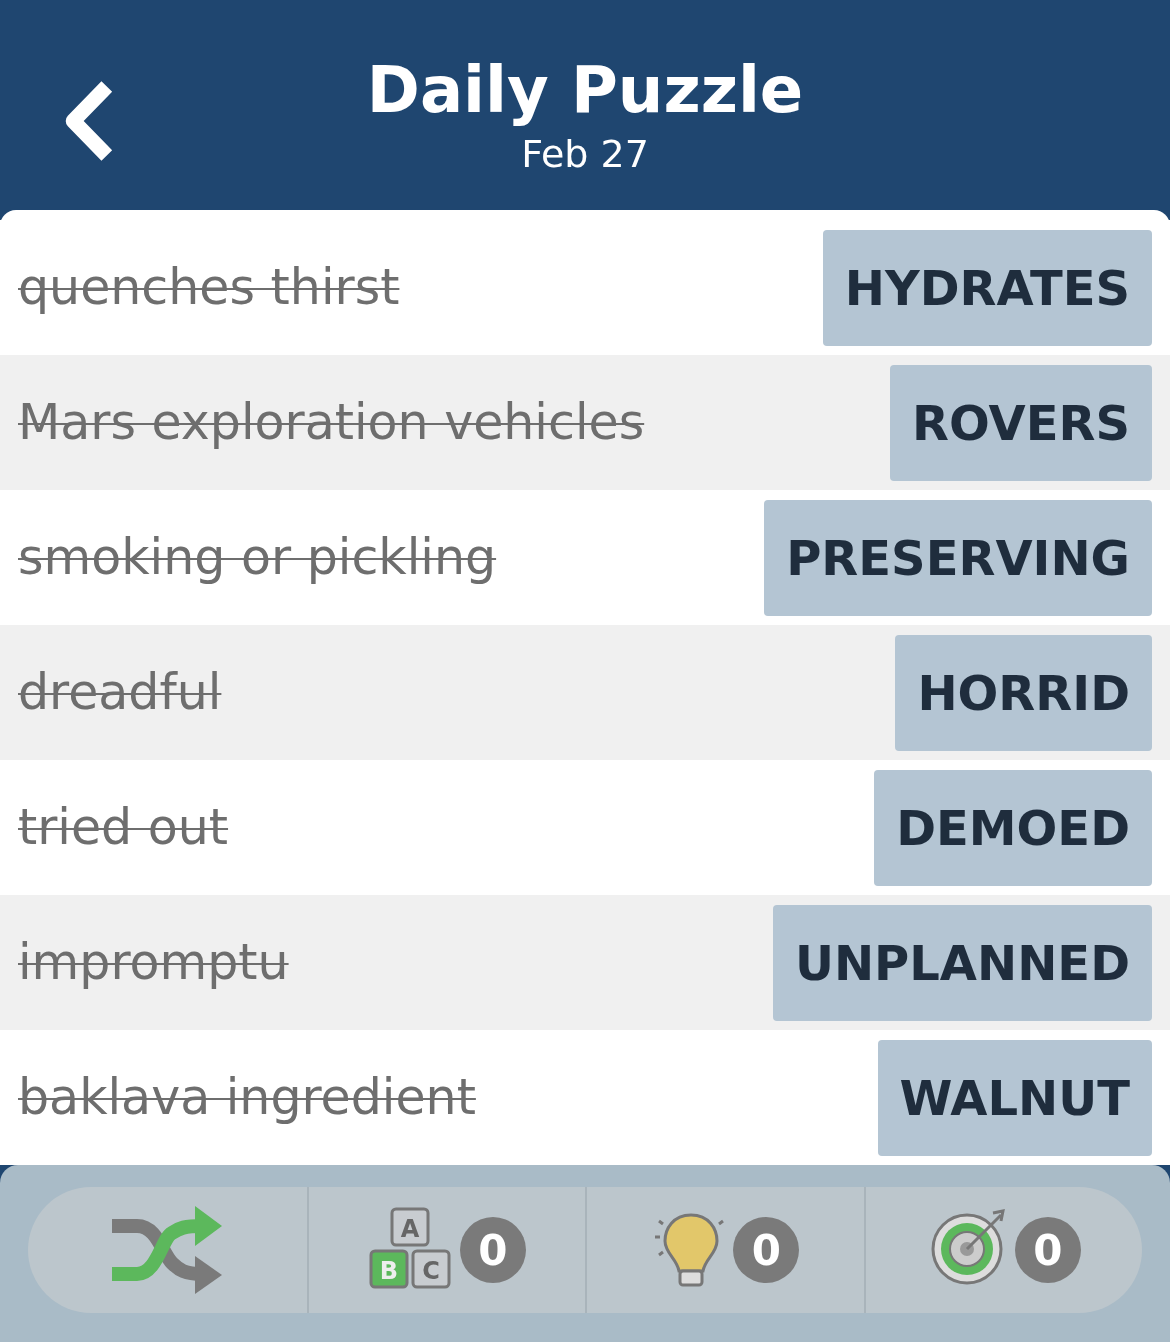  Describe the element at coordinates (1014, 1097) in the screenshot. I see `answer-tile: WALNUT` at that location.